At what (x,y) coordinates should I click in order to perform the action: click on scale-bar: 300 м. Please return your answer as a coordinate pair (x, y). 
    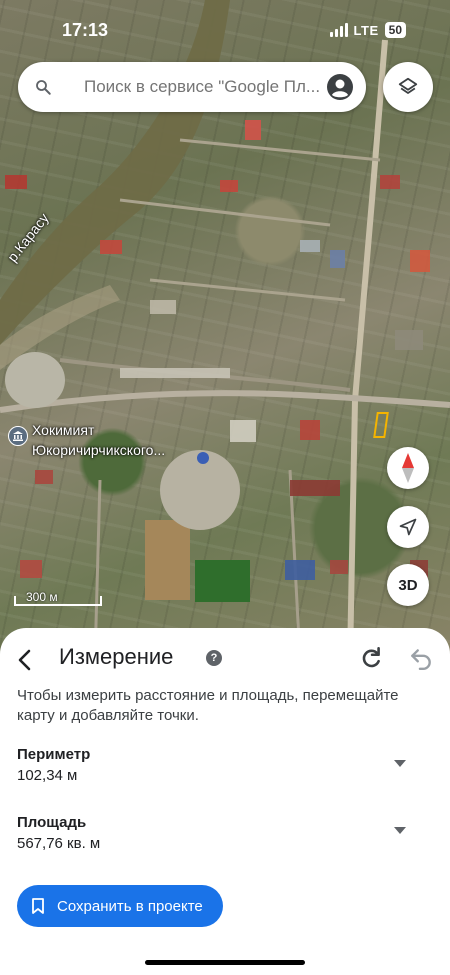
    Looking at the image, I should click on (59, 599).